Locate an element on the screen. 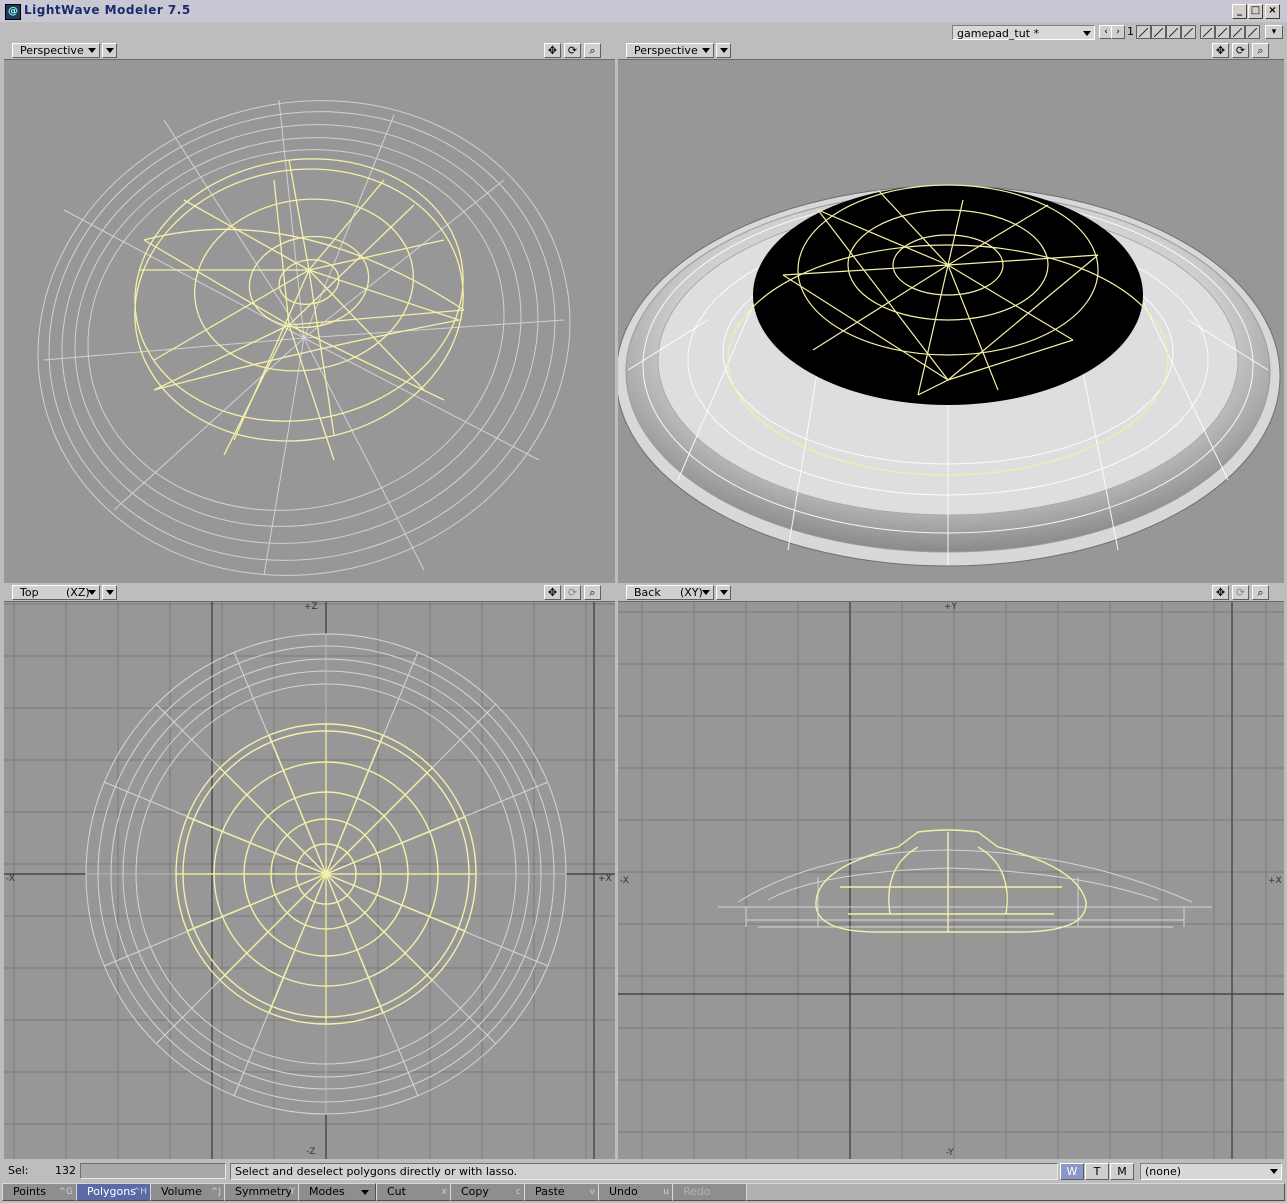  selection-count: 132 is located at coordinates (65, 1170).